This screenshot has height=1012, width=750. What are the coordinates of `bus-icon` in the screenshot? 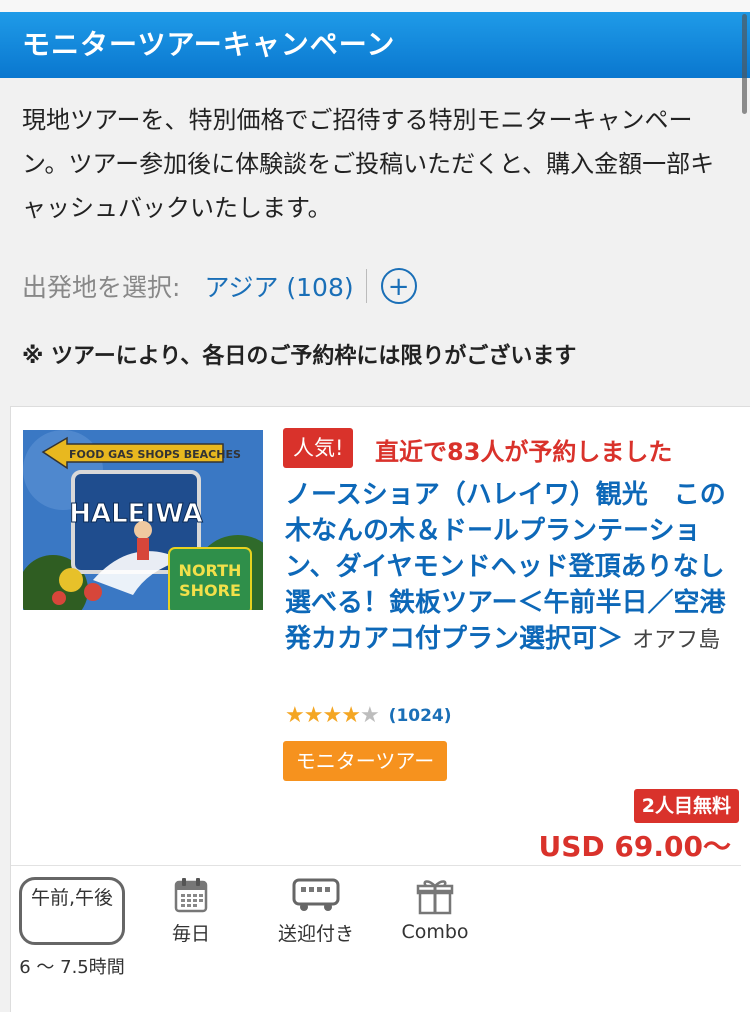 It's located at (316, 894).